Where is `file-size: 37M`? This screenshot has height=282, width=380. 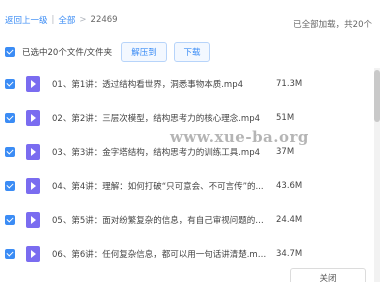 file-size: 37M is located at coordinates (285, 151).